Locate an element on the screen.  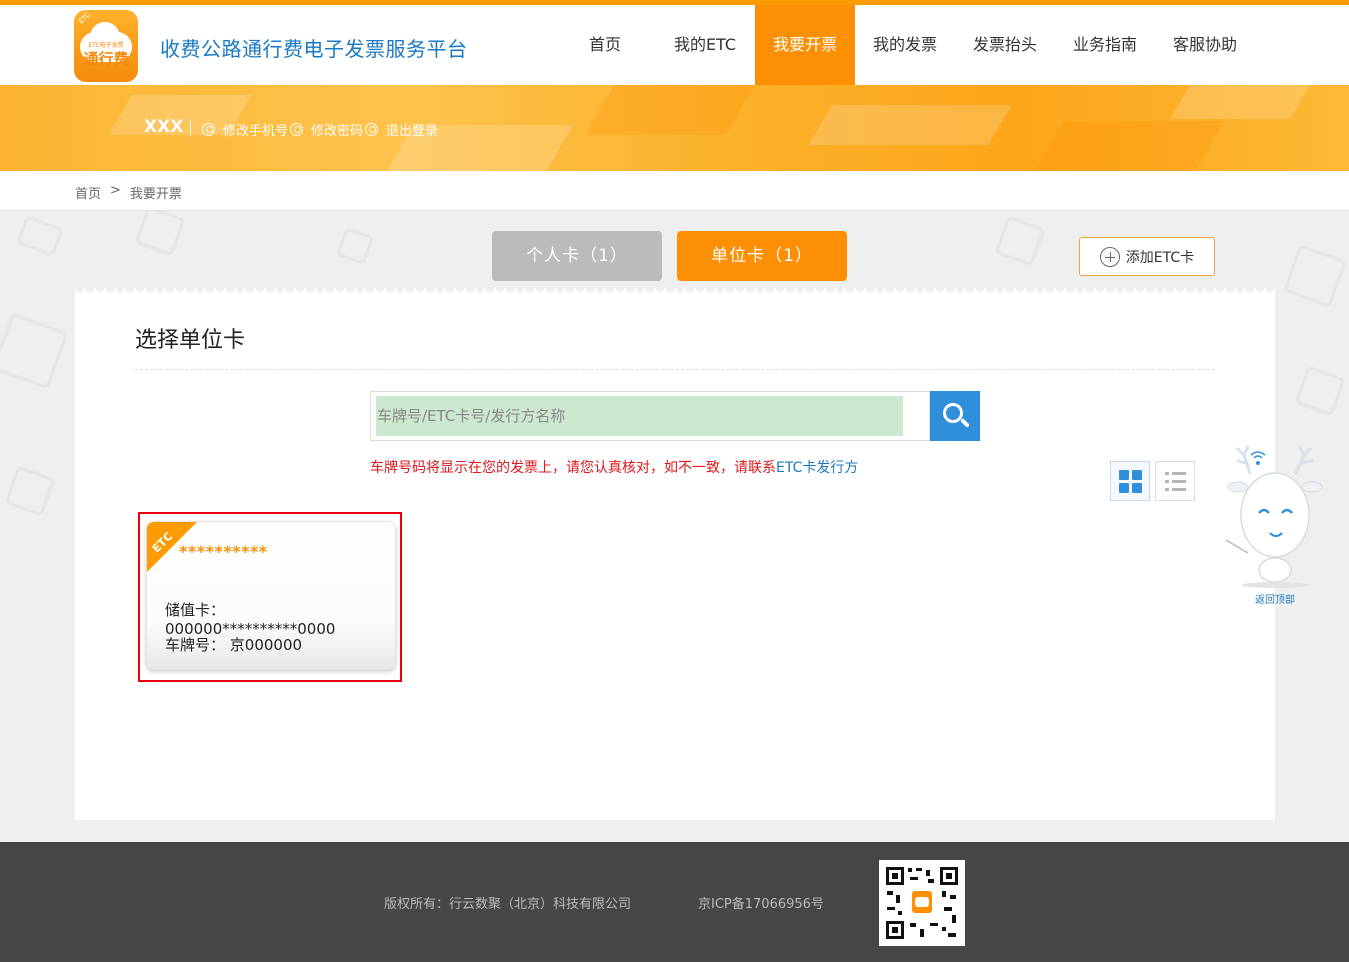
breadcrumb-bar: 首页 > 我要开票 is located at coordinates (674, 191).